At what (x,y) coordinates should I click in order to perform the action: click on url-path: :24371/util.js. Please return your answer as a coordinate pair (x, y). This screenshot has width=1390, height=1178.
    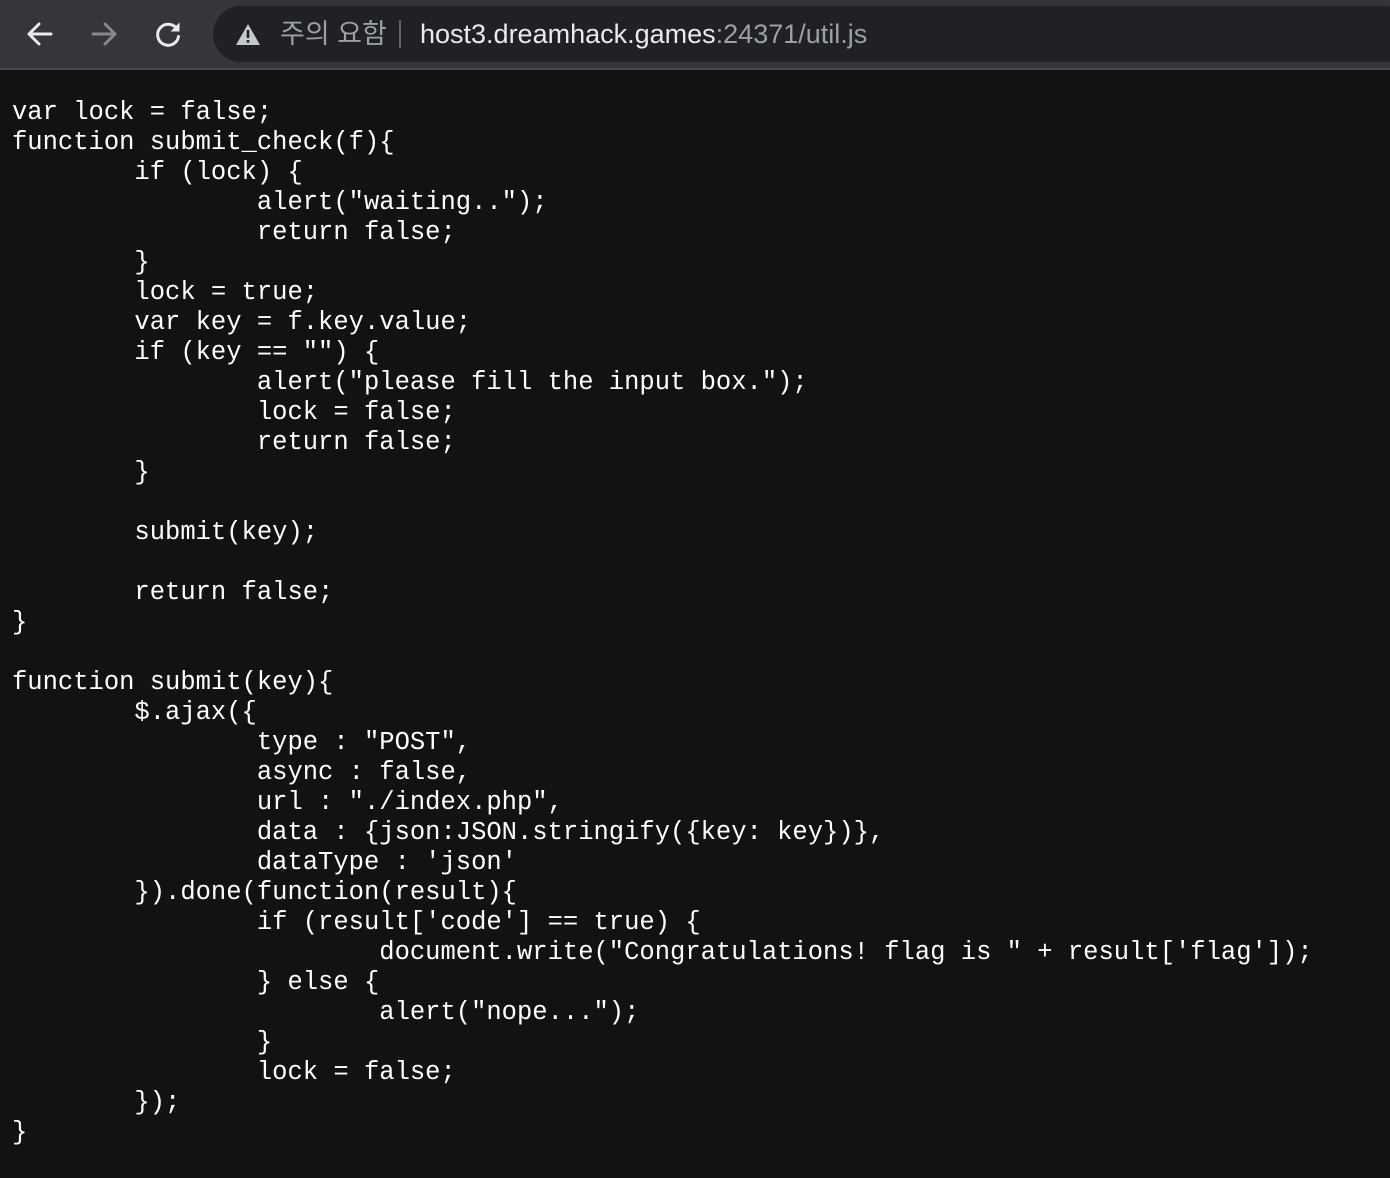
    Looking at the image, I should click on (791, 34).